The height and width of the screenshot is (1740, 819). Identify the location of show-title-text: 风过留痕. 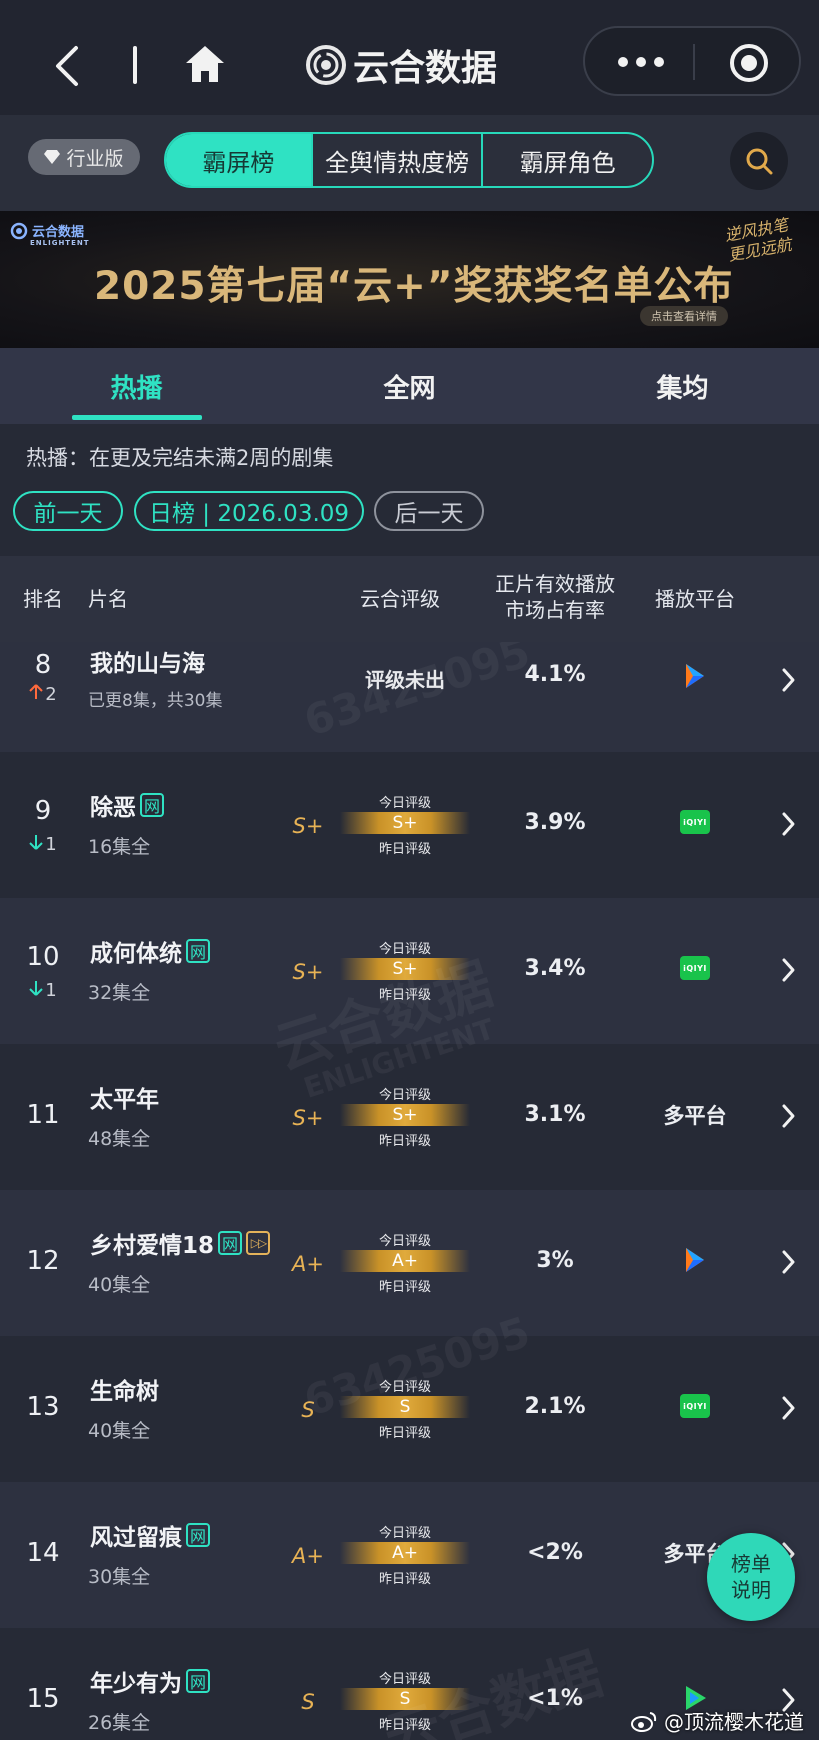
(136, 1538).